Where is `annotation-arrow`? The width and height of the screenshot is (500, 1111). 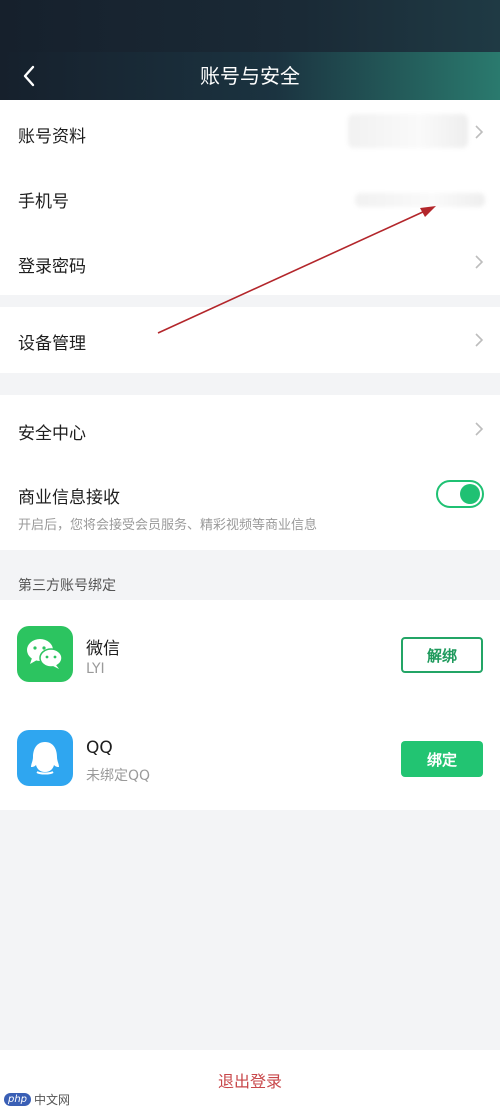 annotation-arrow is located at coordinates (296, 270).